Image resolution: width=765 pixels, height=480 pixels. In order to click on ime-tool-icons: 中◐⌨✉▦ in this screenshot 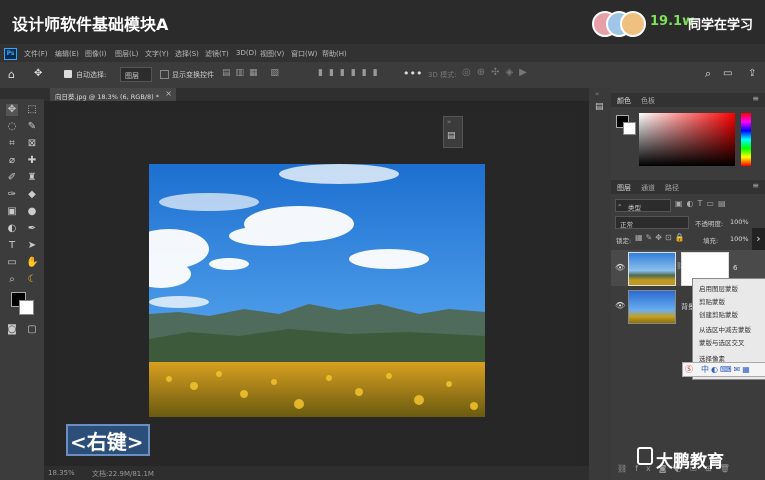, I will do `click(726, 369)`.